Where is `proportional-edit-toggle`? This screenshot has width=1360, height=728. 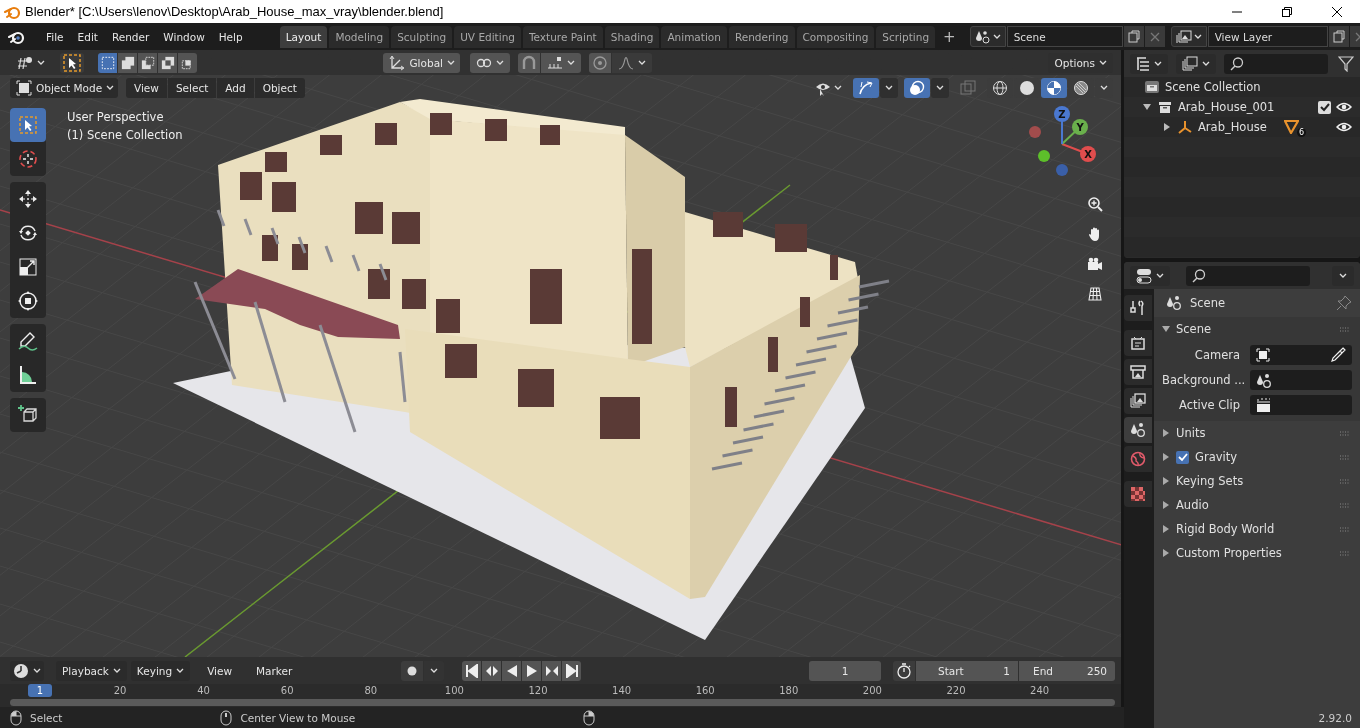
proportional-edit-toggle is located at coordinates (600, 62).